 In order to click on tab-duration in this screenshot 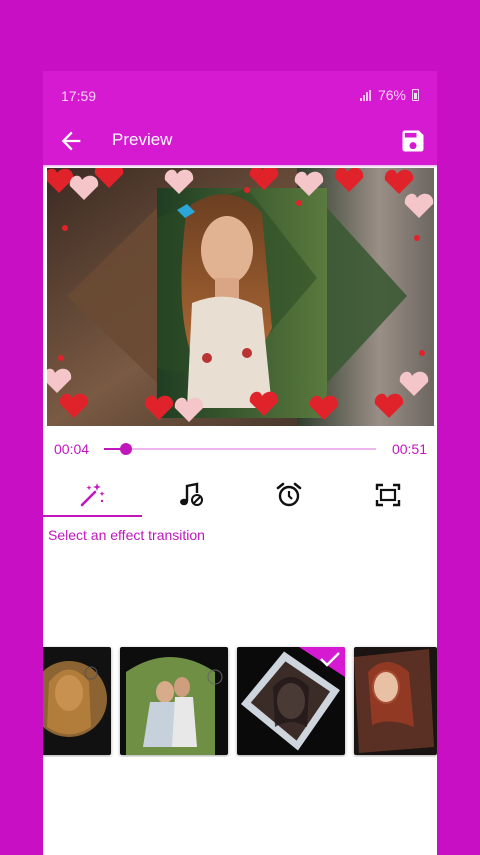, I will do `click(289, 495)`.